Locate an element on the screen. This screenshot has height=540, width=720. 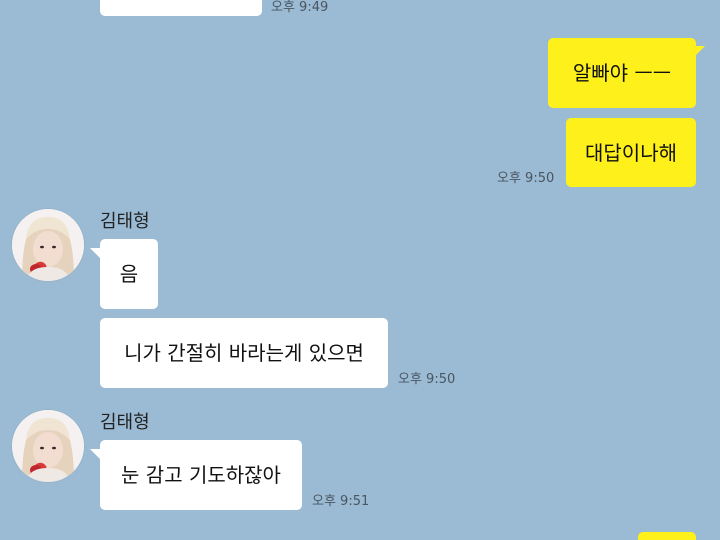
message-timestamp: 오후 9:49 is located at coordinates (300, 7).